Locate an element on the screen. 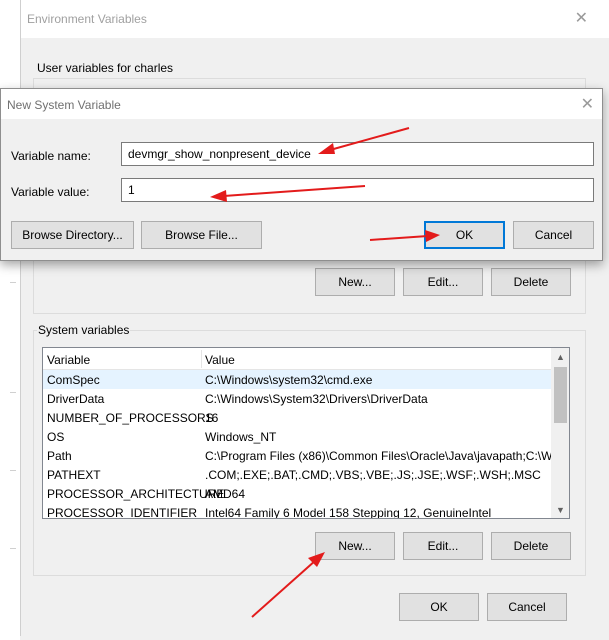 The width and height of the screenshot is (609, 640). table-row: NUMBER_OF_PROCESSORS 16 is located at coordinates (299, 417).